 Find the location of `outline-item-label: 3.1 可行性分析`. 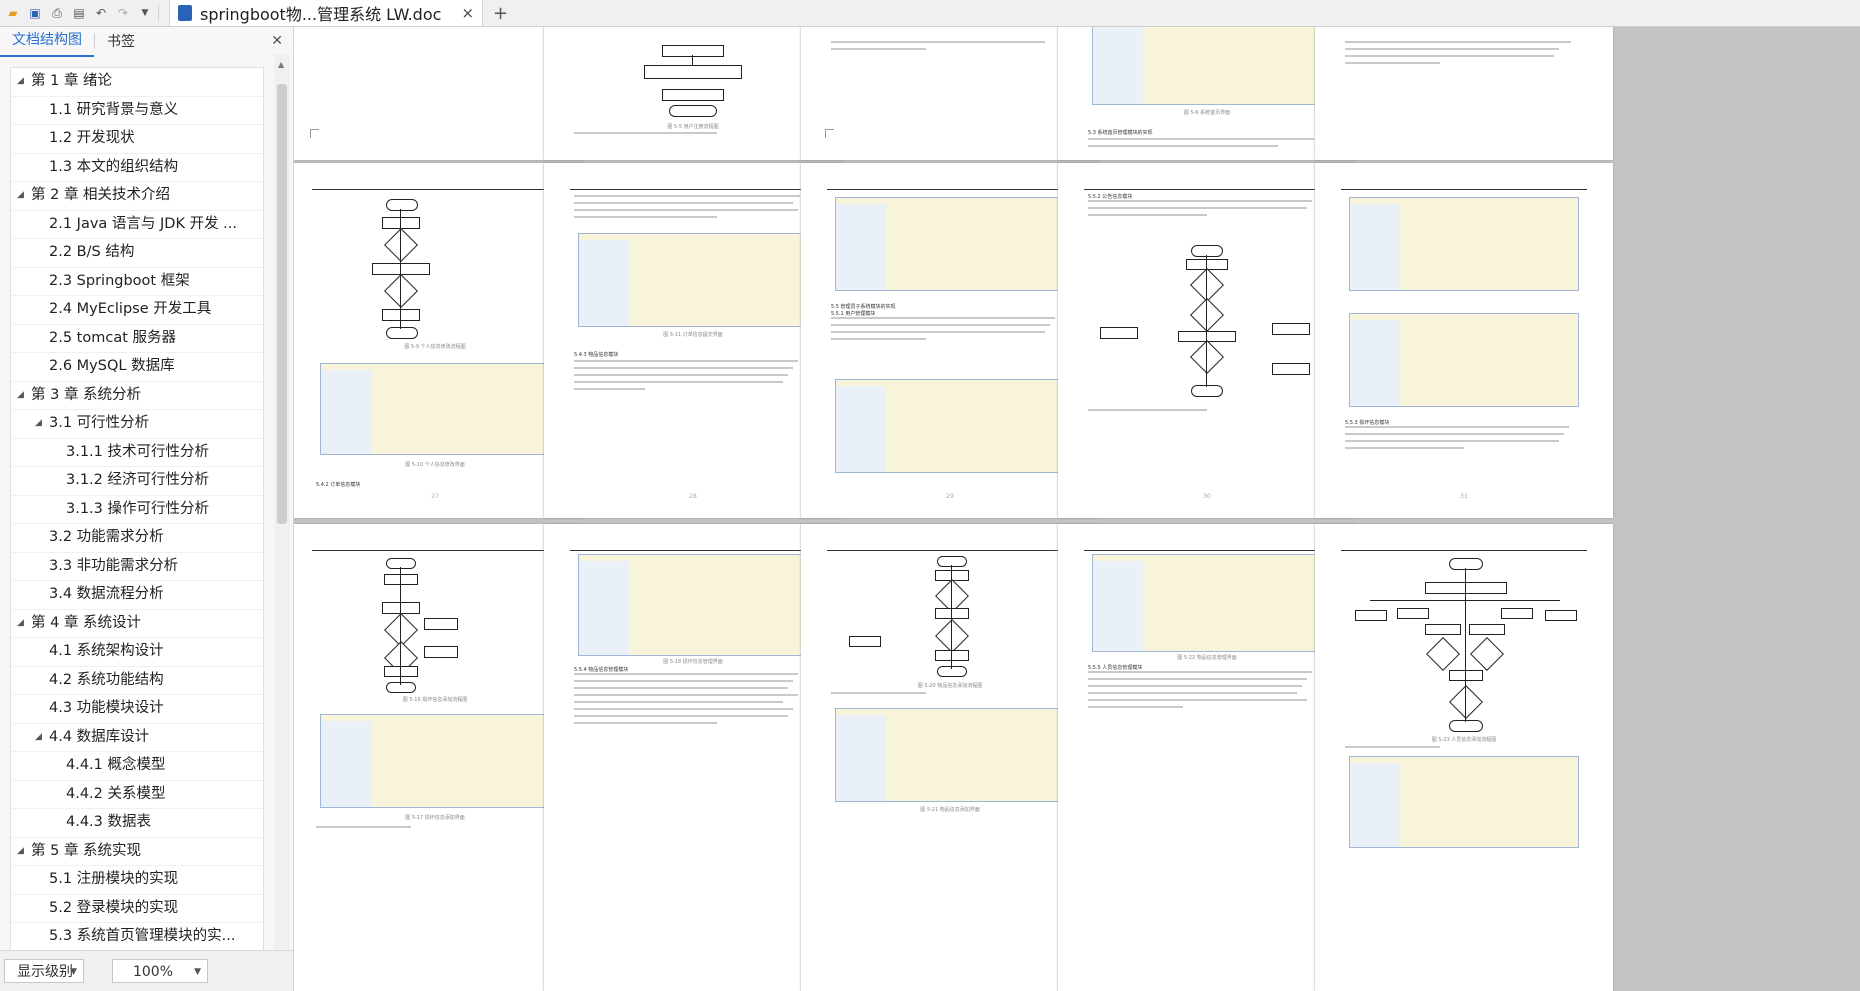

outline-item-label: 3.1 可行性分析 is located at coordinates (99, 423).